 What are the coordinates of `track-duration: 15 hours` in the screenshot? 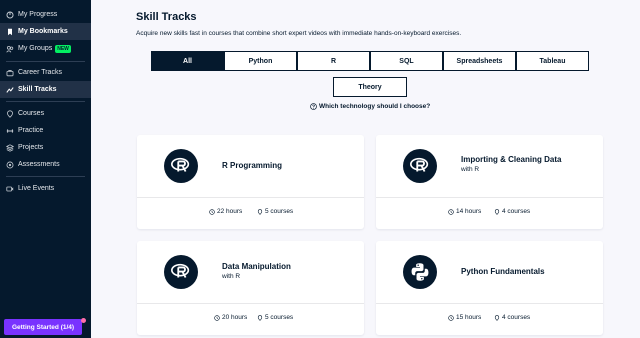 It's located at (464, 317).